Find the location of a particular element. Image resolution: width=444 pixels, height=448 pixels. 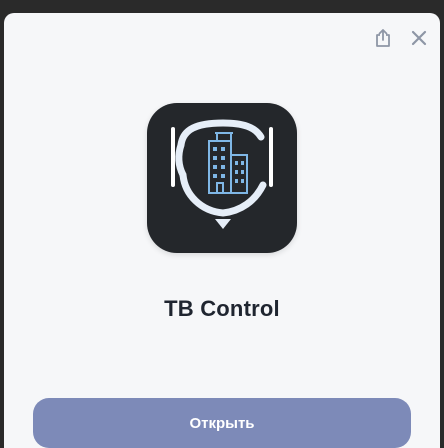

open-button: Открыть is located at coordinates (222, 423).